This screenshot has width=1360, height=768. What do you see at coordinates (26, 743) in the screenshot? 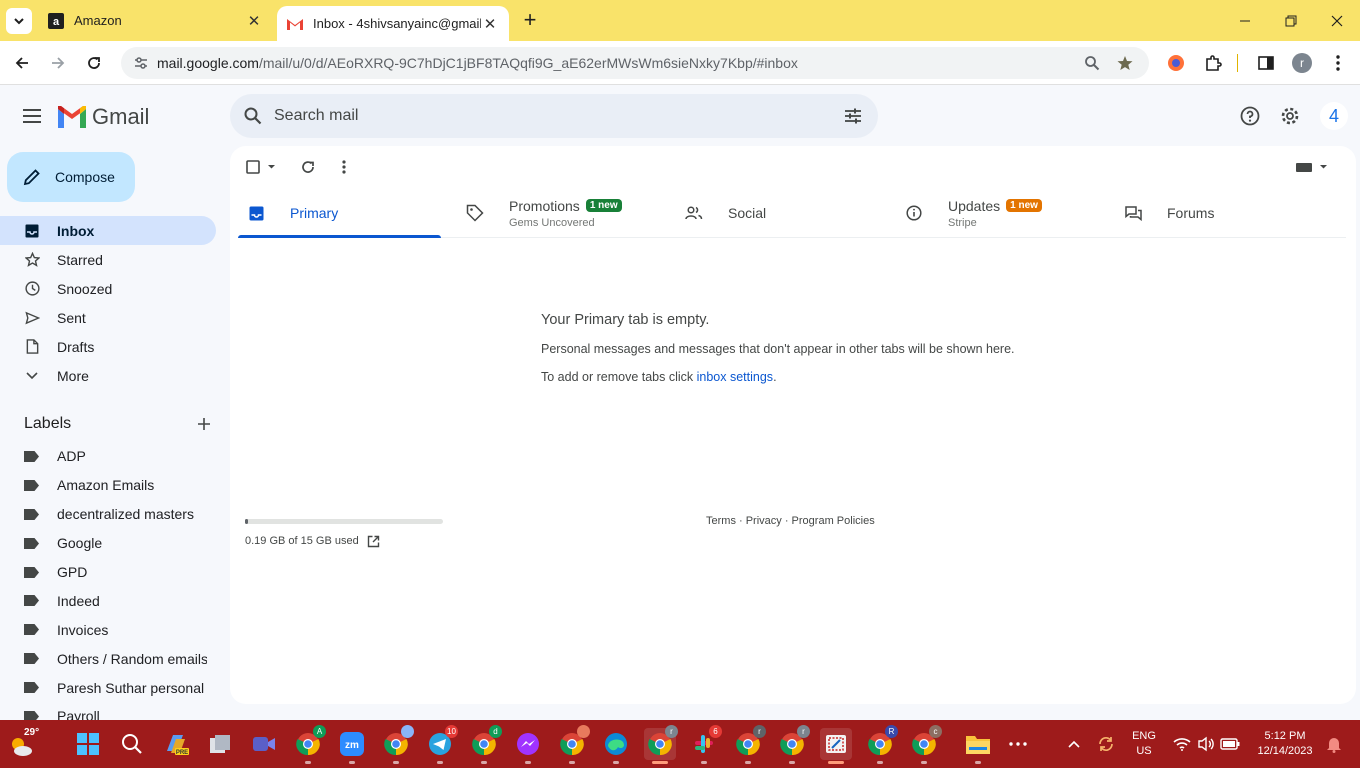
I see `weather-widget: 29°` at bounding box center [26, 743].